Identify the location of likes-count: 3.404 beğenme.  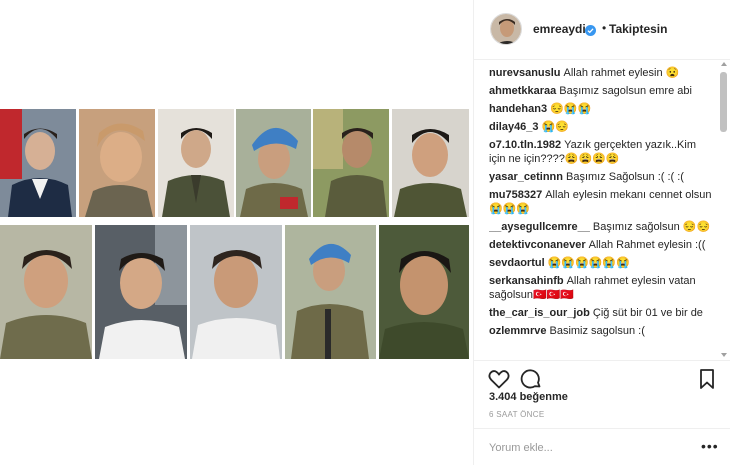
(528, 397).